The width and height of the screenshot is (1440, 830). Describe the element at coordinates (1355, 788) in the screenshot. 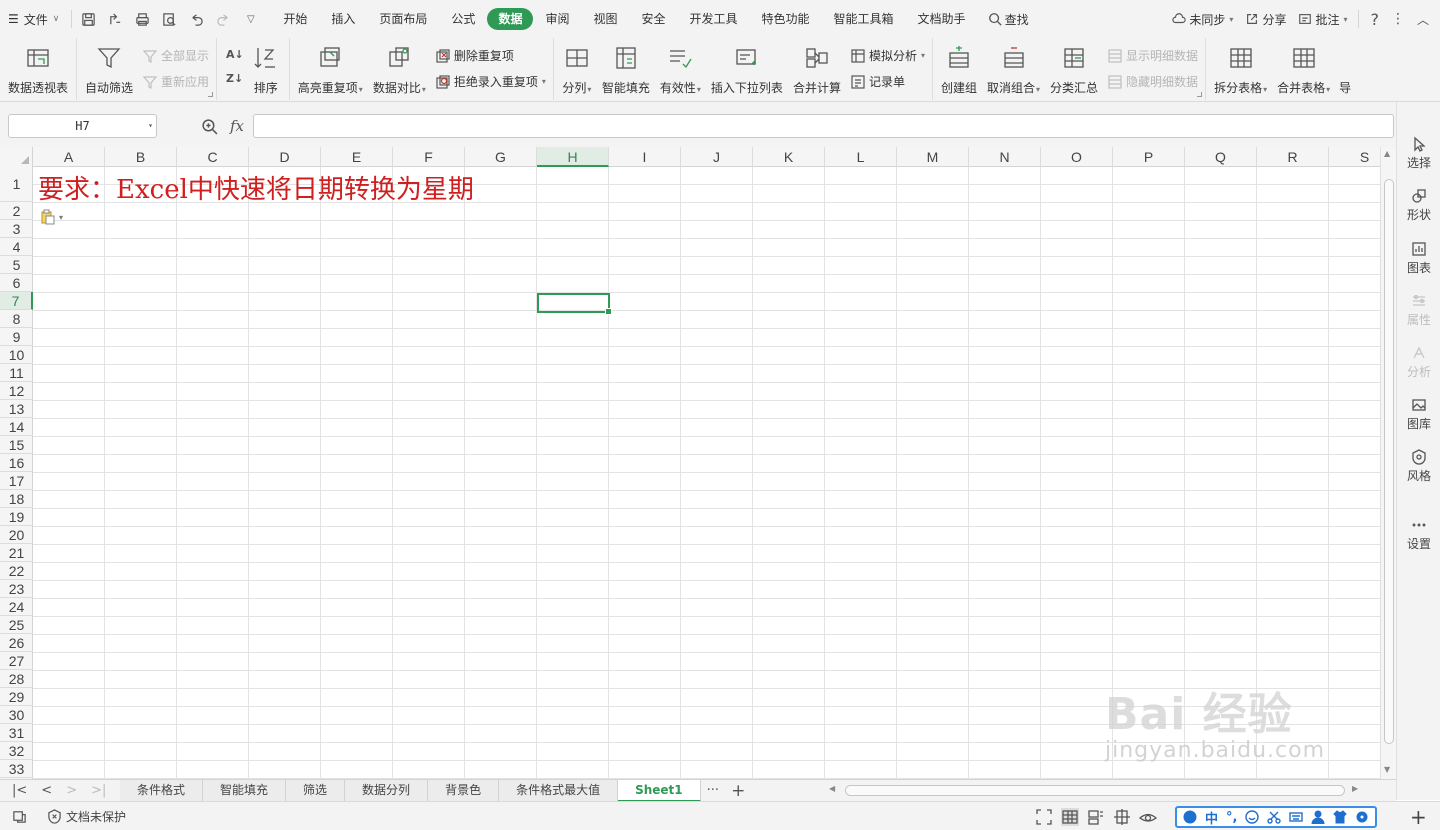

I see `scroll-right-icon: ▶` at that location.